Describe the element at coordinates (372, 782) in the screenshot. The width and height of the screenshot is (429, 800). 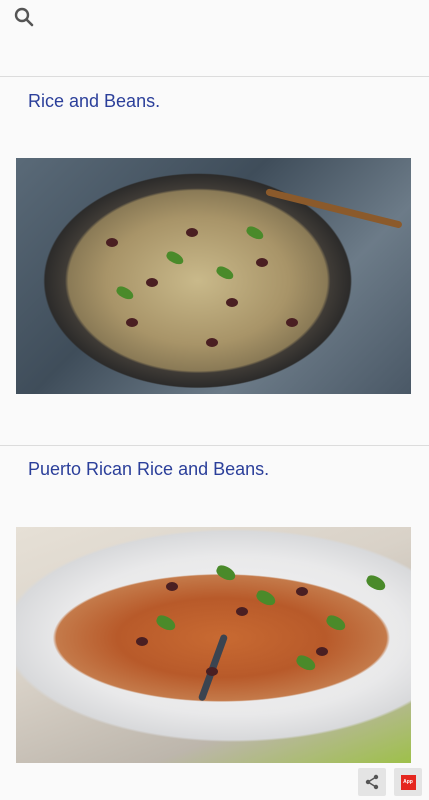
I see `share-icon` at that location.